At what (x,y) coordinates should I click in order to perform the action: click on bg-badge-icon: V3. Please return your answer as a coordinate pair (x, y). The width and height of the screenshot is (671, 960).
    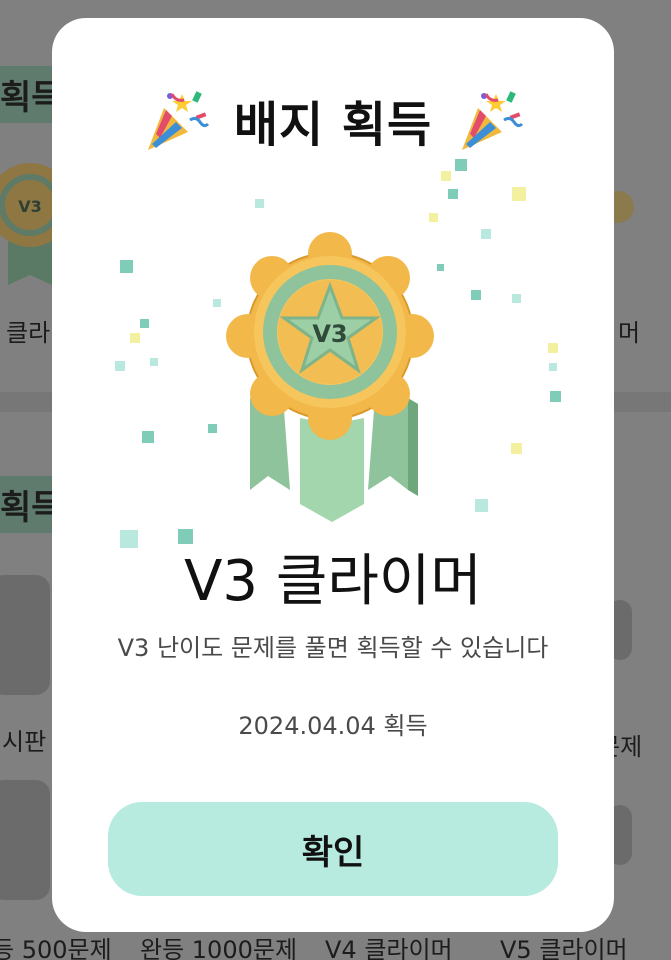
    Looking at the image, I should click on (30, 224).